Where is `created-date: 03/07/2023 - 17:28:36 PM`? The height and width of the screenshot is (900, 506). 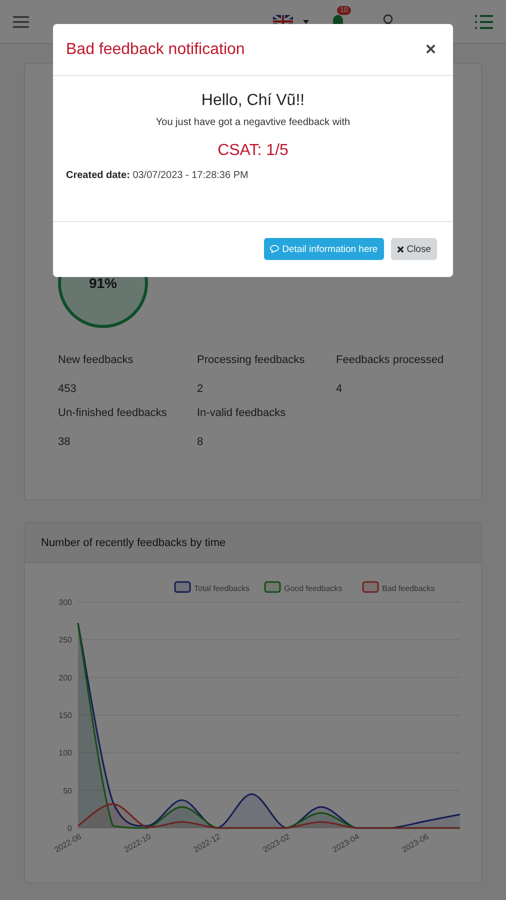
created-date: 03/07/2023 - 17:28:36 PM is located at coordinates (190, 175).